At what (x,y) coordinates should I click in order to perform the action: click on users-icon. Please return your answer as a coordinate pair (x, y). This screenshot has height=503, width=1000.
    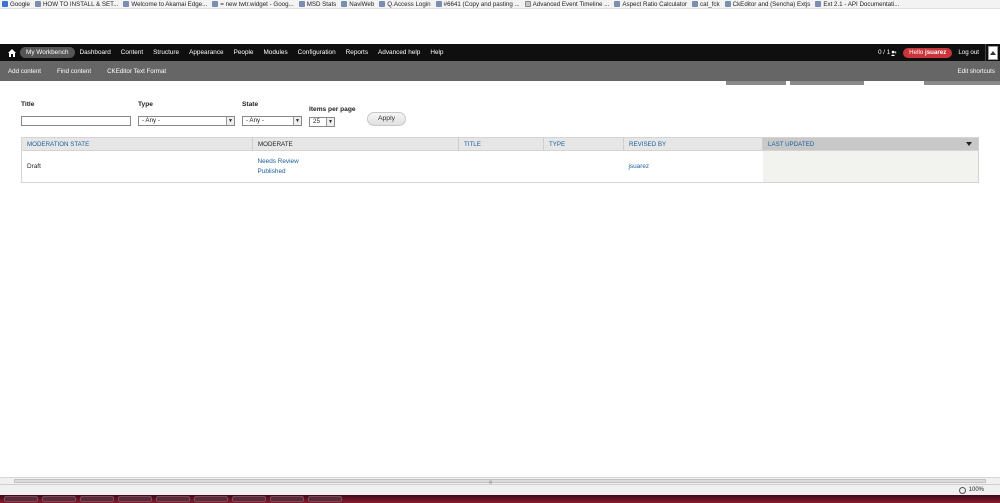
    Looking at the image, I should click on (894, 53).